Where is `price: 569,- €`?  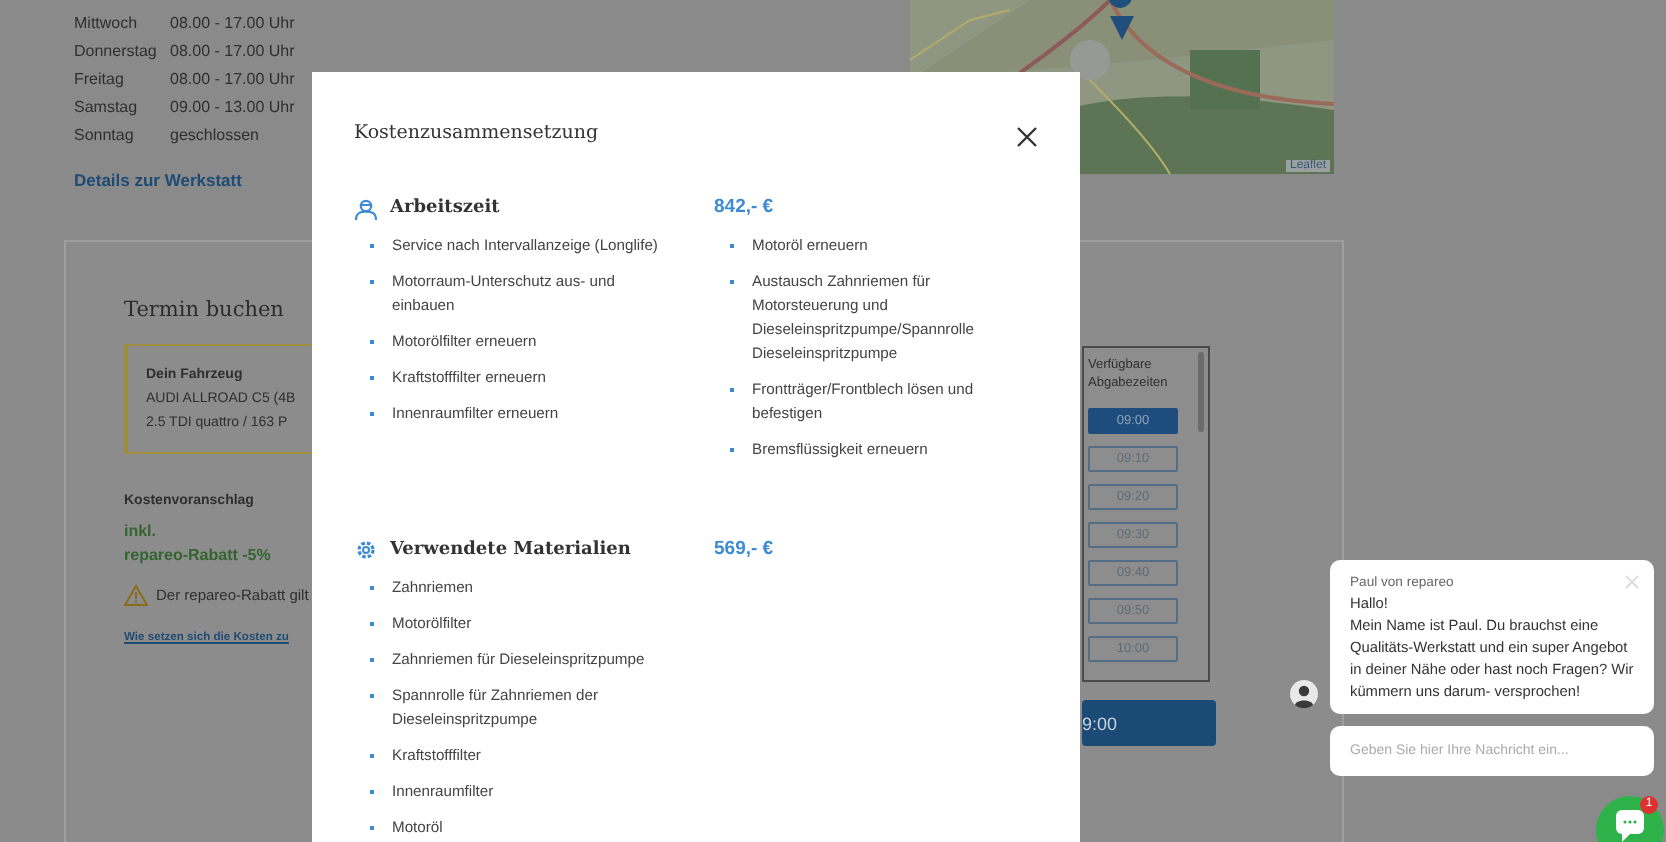 price: 569,- € is located at coordinates (744, 550).